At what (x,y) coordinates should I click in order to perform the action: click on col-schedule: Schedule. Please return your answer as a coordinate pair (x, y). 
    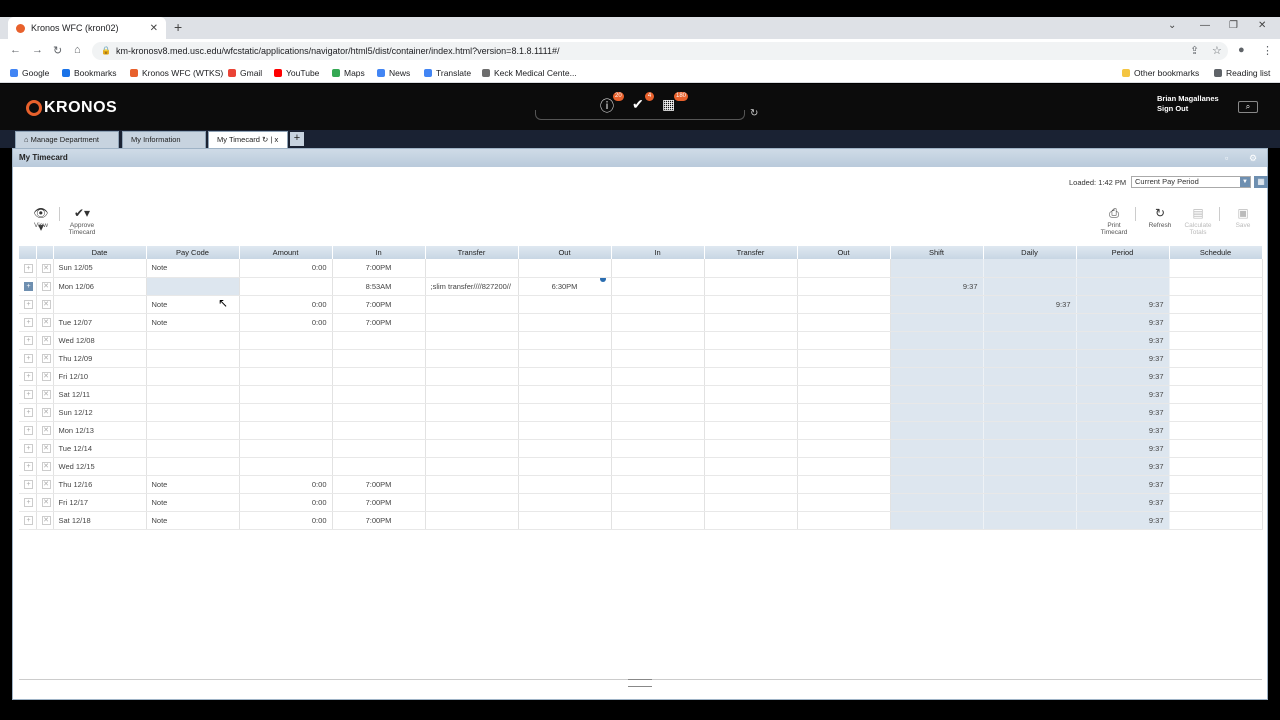
    Looking at the image, I should click on (1216, 252).